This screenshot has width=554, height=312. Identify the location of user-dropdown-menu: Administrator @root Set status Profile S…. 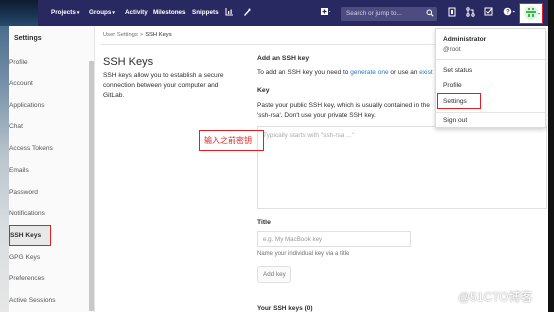
(490, 78).